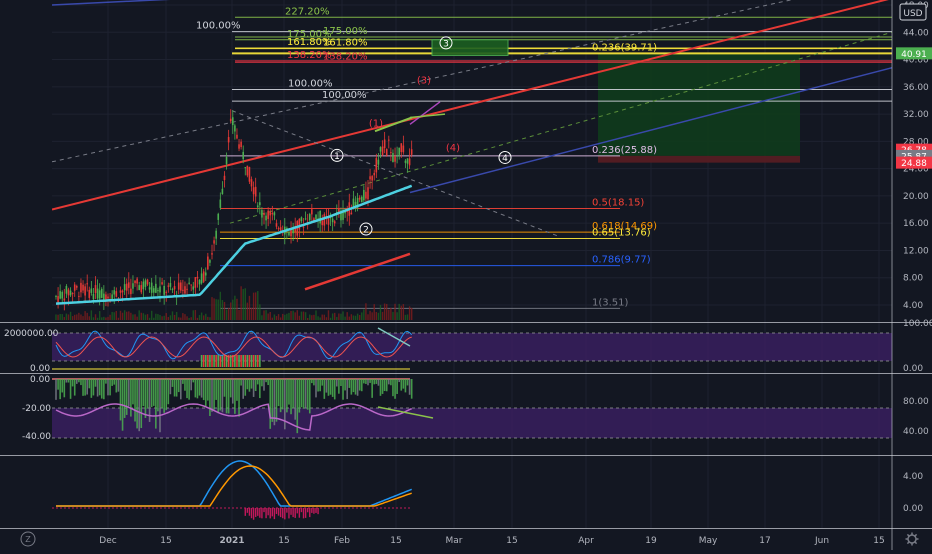  What do you see at coordinates (913, 279) in the screenshot?
I see `price-tick-1: 8.00` at bounding box center [913, 279].